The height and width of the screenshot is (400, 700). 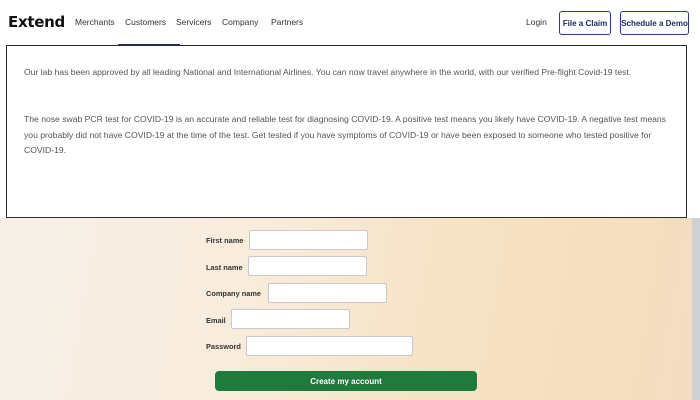 I want to click on email-input, so click(x=290, y=319).